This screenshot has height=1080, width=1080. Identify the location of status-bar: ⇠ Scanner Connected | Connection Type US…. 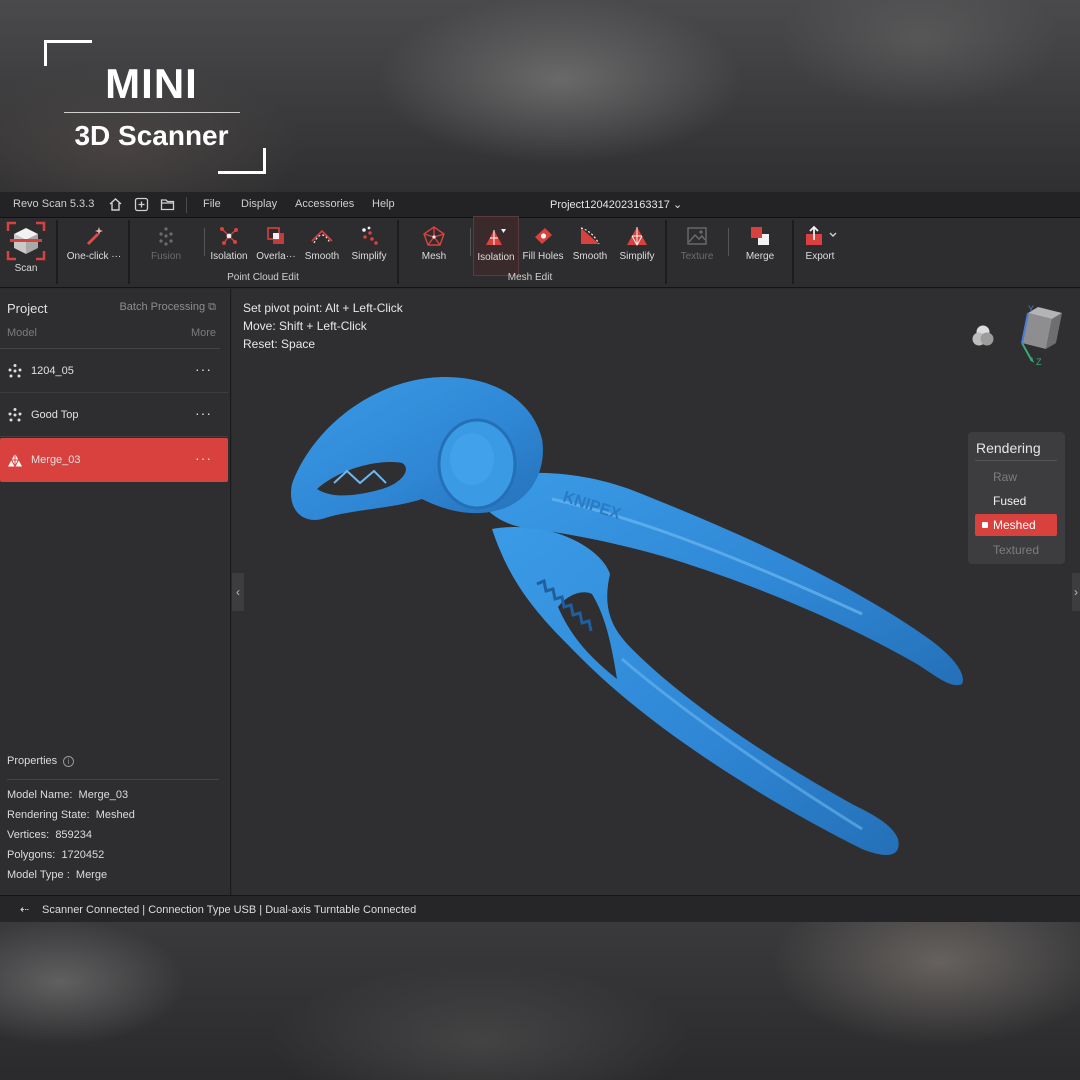
(540, 908).